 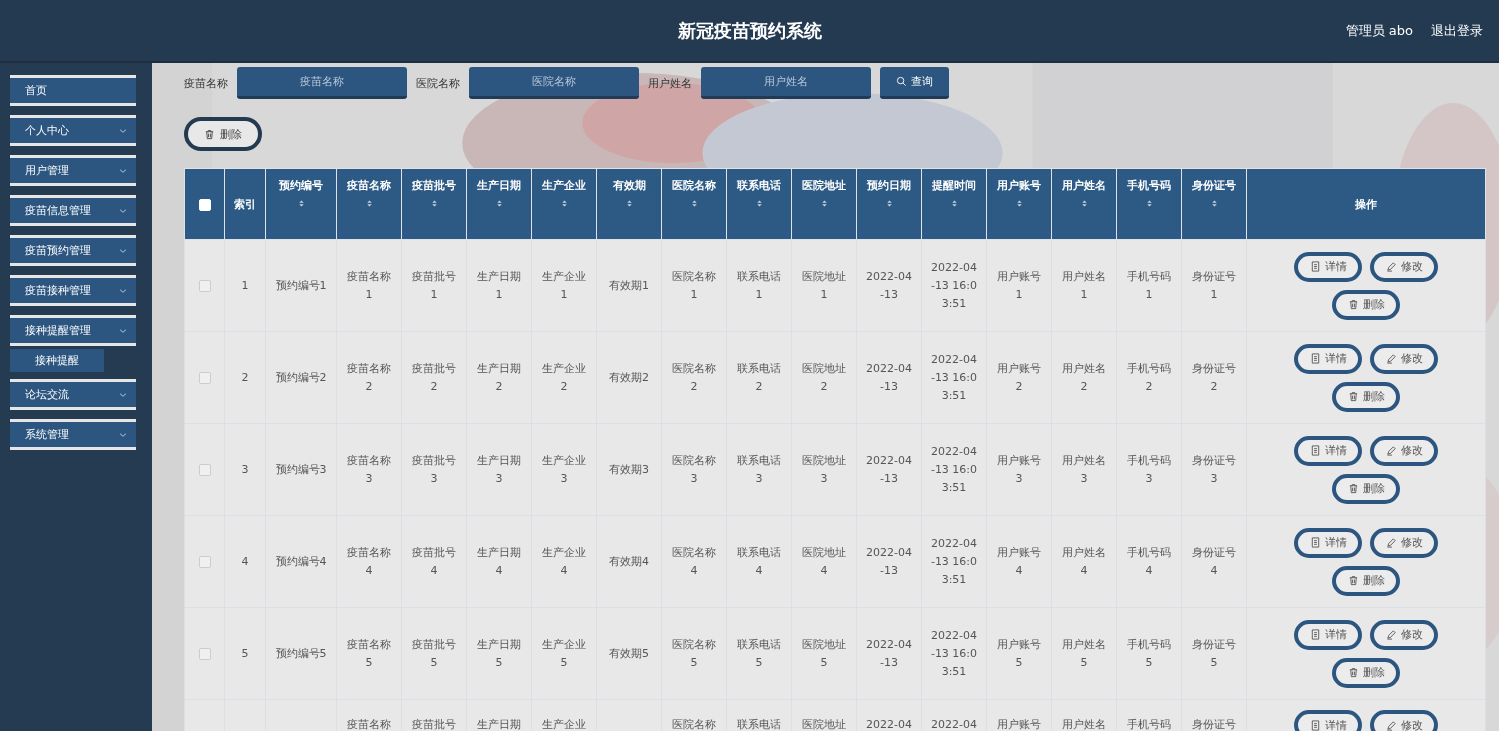 What do you see at coordinates (914, 83) in the screenshot?
I see `search-button: 查询` at bounding box center [914, 83].